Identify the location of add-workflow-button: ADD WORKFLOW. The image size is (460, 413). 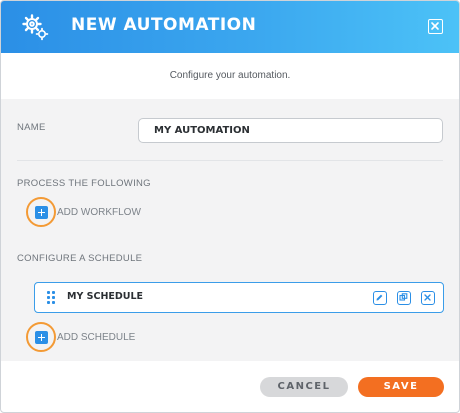
(99, 212).